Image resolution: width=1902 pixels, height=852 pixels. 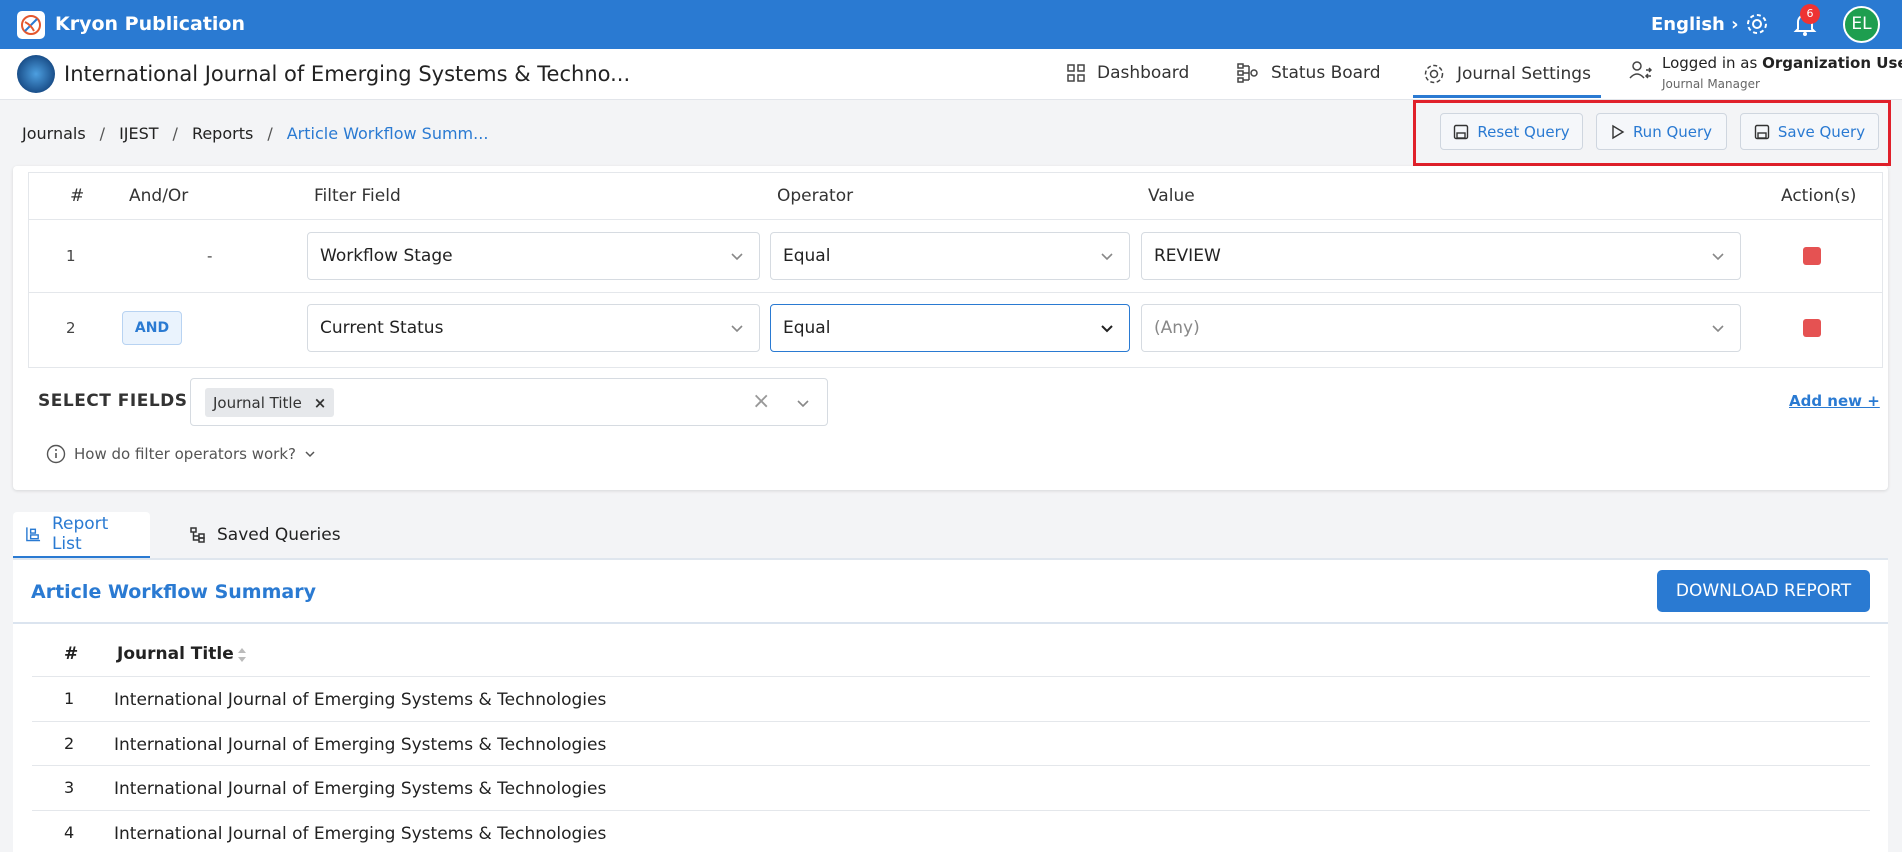 I want to click on header-andor: And/Or, so click(x=159, y=196).